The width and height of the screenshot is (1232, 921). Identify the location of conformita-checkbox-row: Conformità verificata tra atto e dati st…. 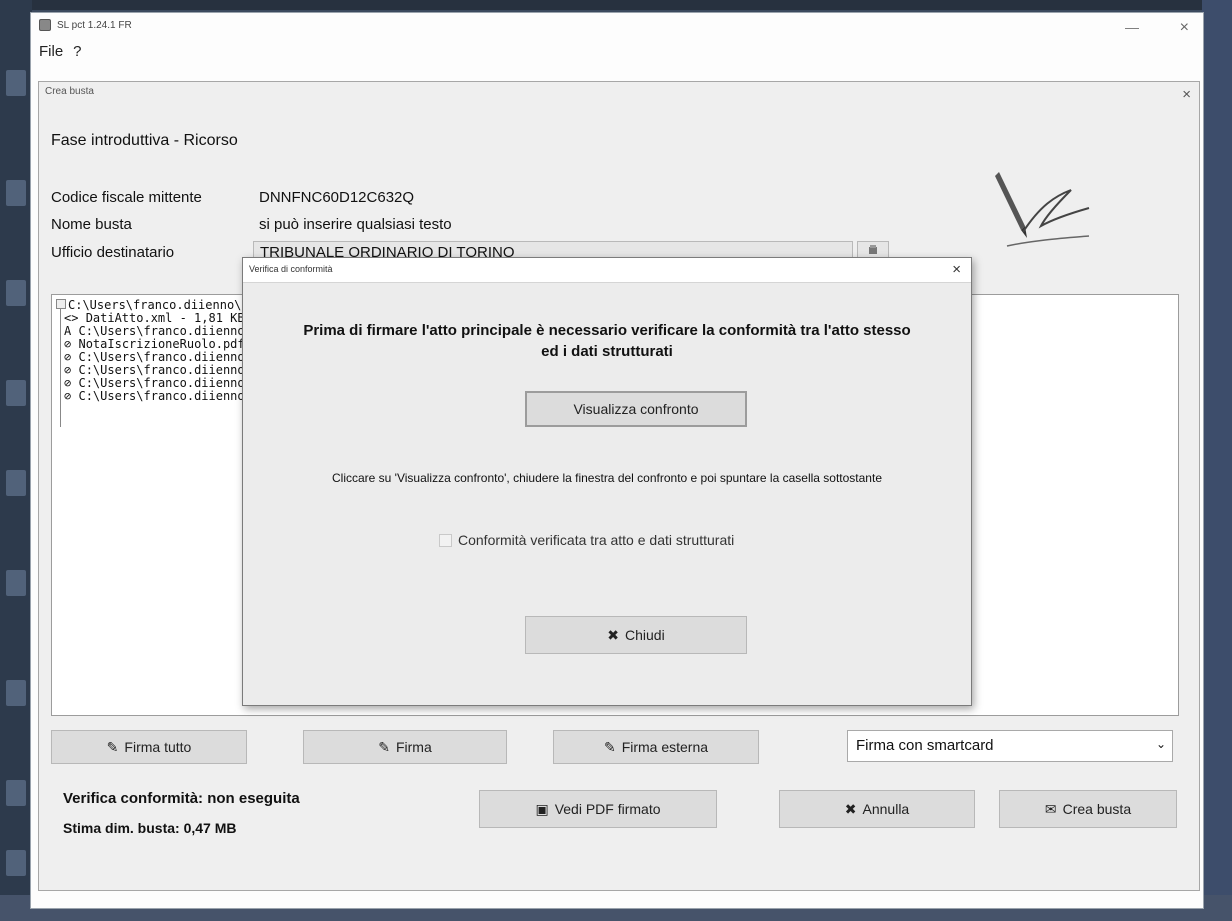
(586, 540).